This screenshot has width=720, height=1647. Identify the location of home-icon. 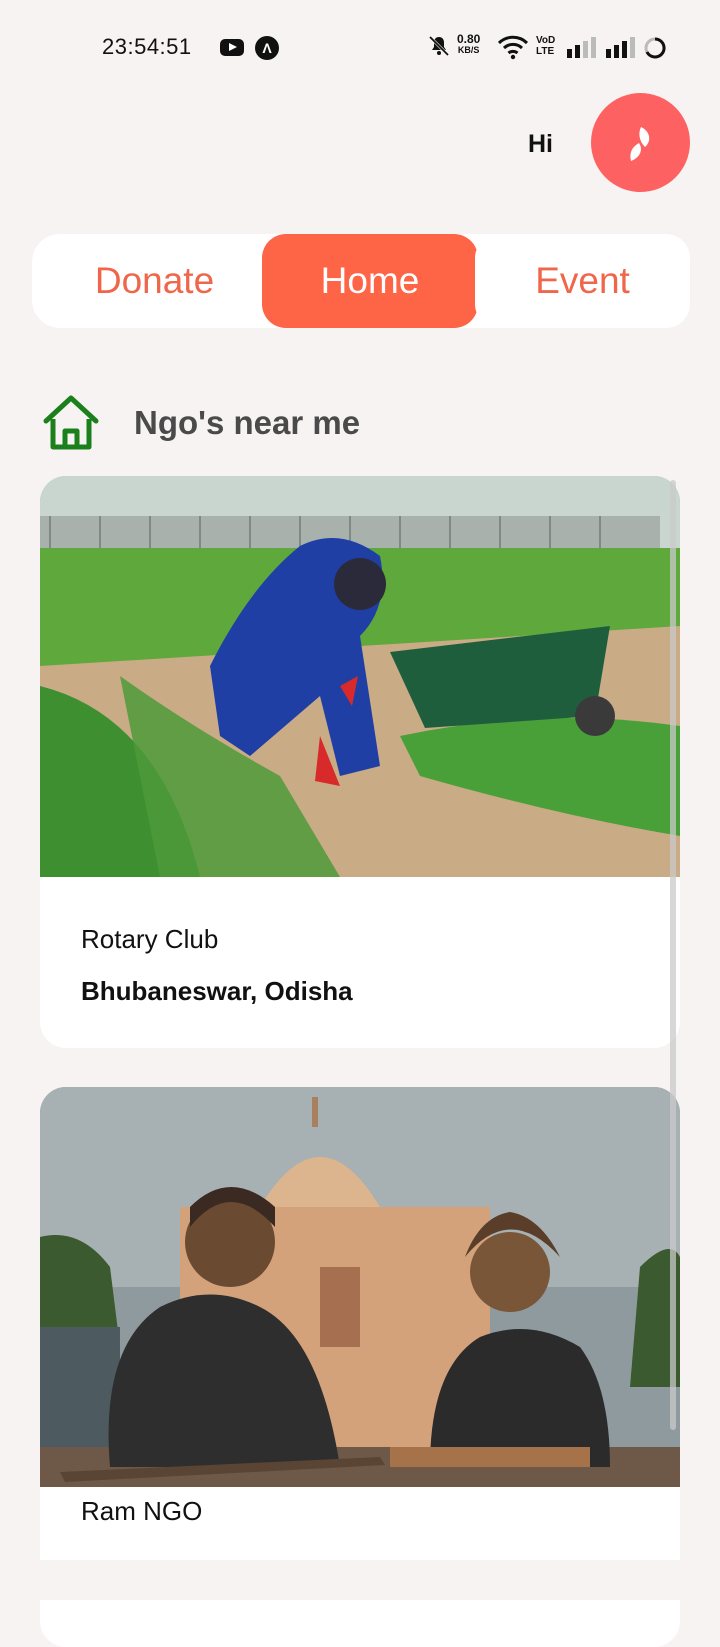
(71, 422).